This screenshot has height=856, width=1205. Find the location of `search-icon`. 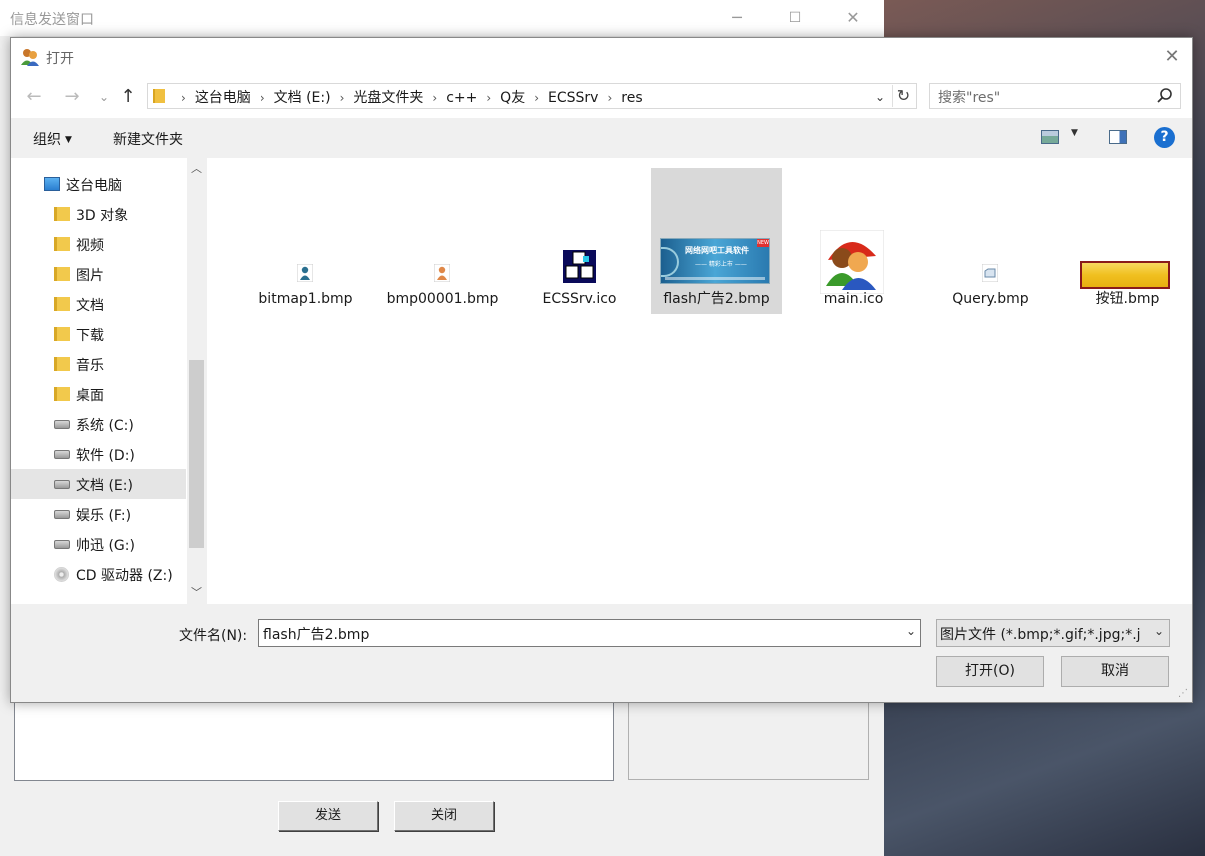

search-icon is located at coordinates (1165, 96).